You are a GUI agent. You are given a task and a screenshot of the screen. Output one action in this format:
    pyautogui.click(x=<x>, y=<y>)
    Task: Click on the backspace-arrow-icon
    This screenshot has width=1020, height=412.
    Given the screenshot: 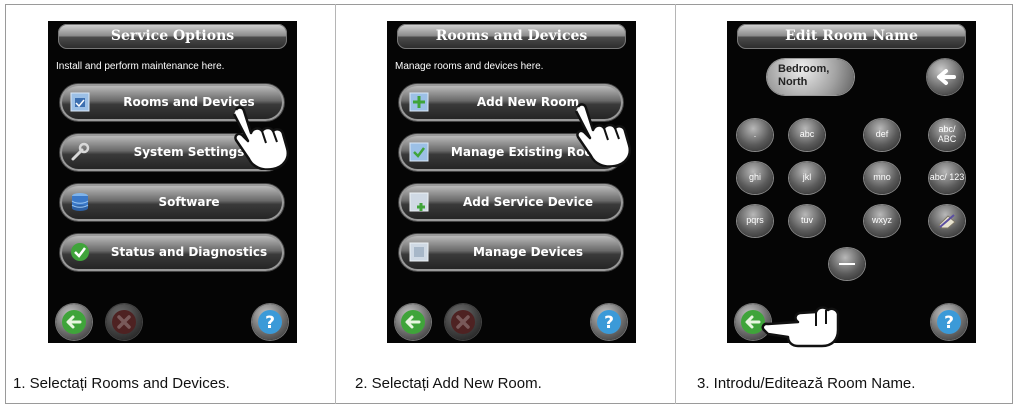 What is the action you would take?
    pyautogui.click(x=946, y=77)
    